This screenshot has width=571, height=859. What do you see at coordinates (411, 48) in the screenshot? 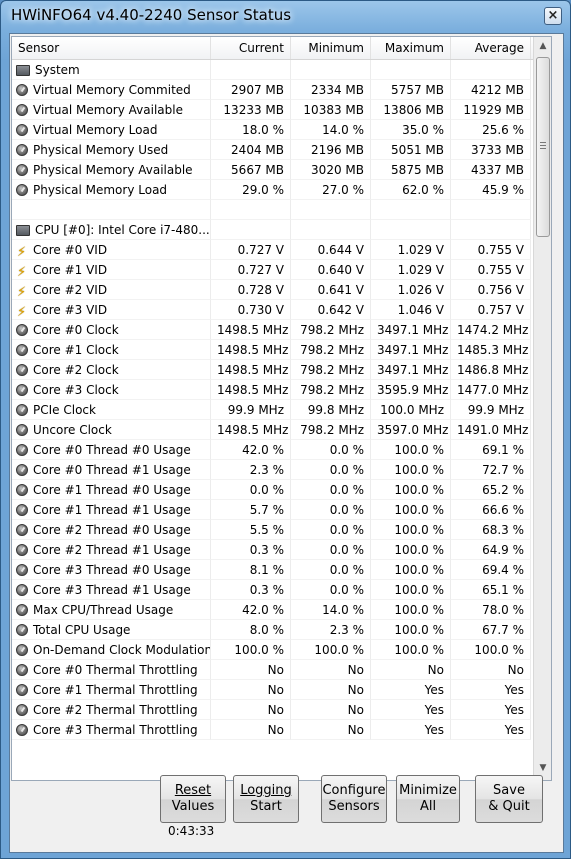
I see `column-header-maximum: Maximum` at bounding box center [411, 48].